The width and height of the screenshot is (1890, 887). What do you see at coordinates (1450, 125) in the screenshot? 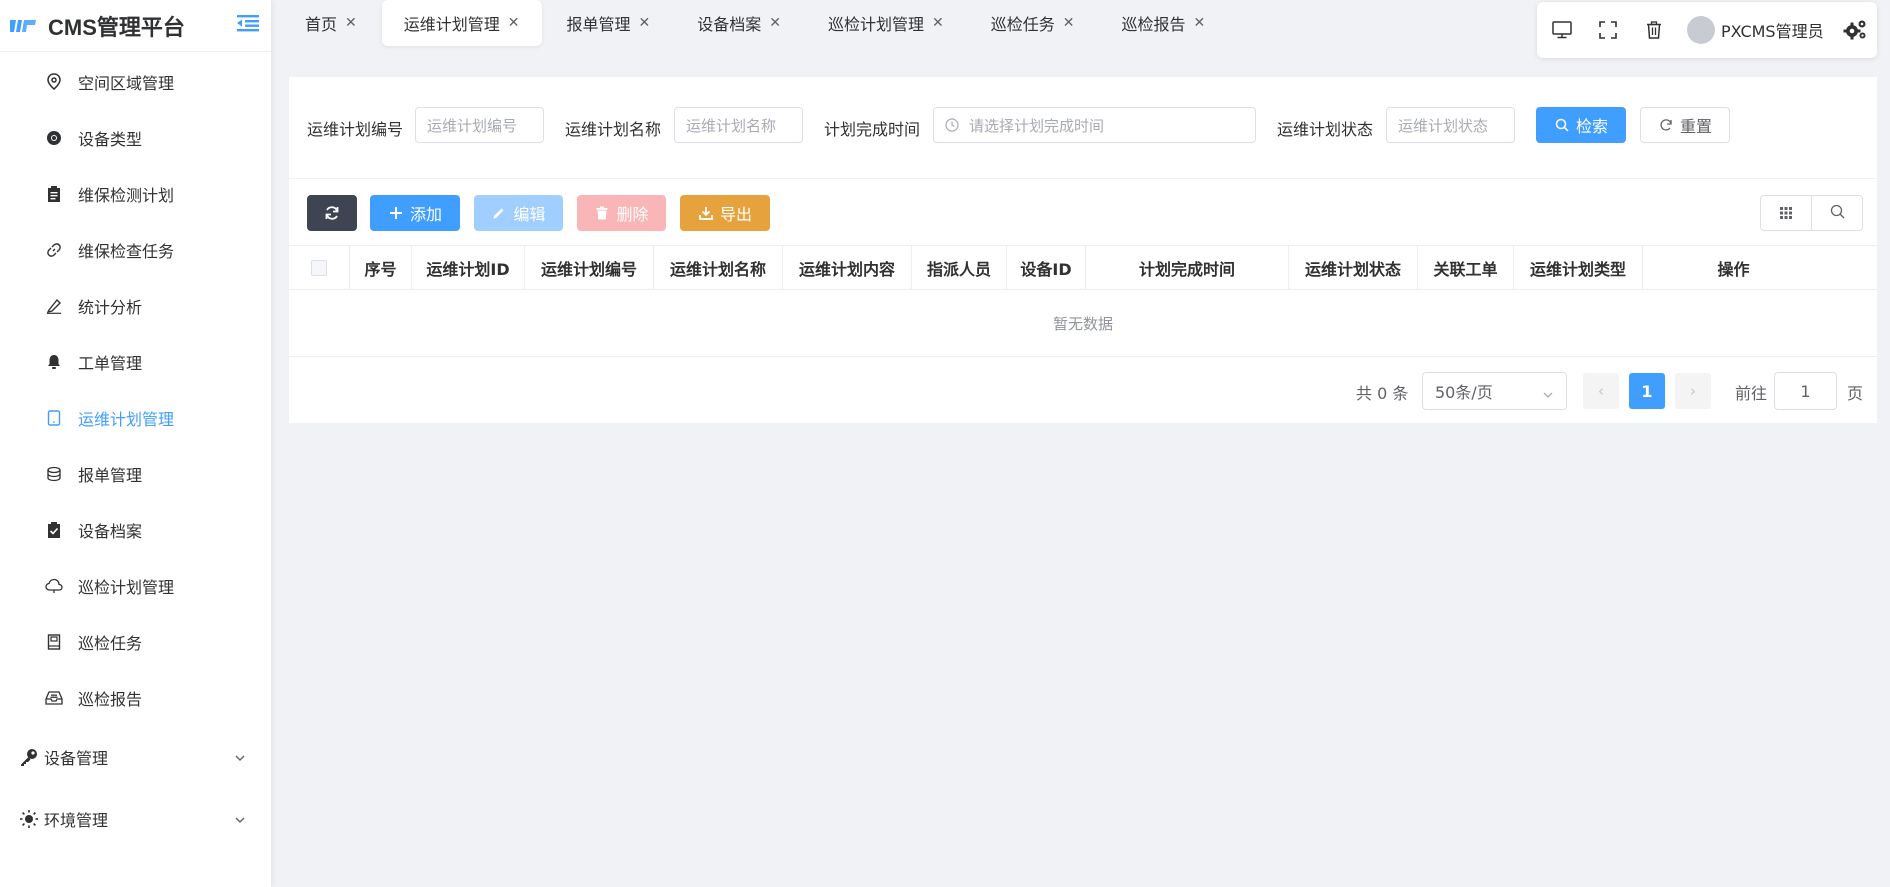
I see `plan-status-select: 运维计划状态` at bounding box center [1450, 125].